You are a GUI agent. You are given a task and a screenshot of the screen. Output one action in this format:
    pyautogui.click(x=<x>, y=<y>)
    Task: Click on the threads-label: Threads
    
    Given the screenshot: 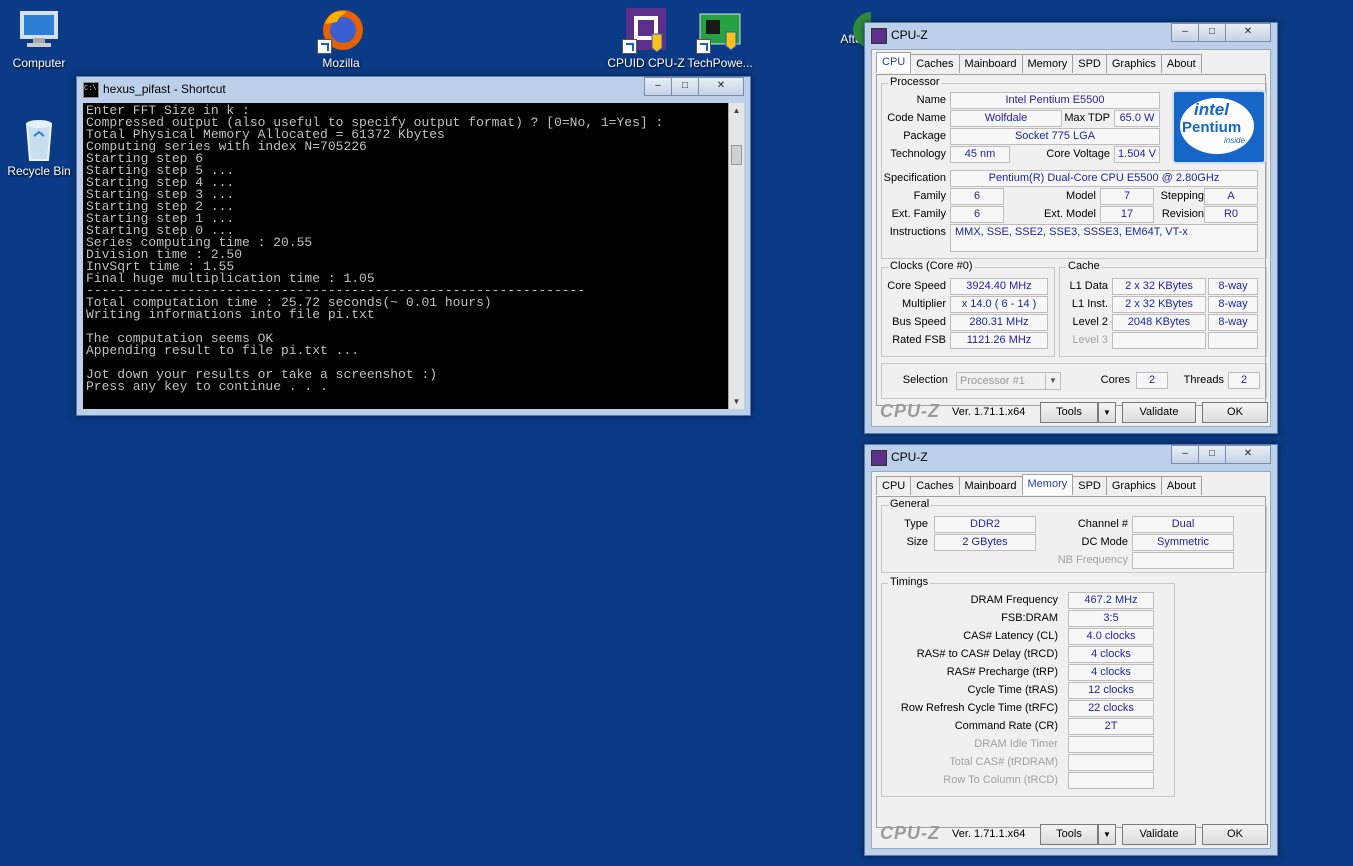 What is the action you would take?
    pyautogui.click(x=1203, y=380)
    